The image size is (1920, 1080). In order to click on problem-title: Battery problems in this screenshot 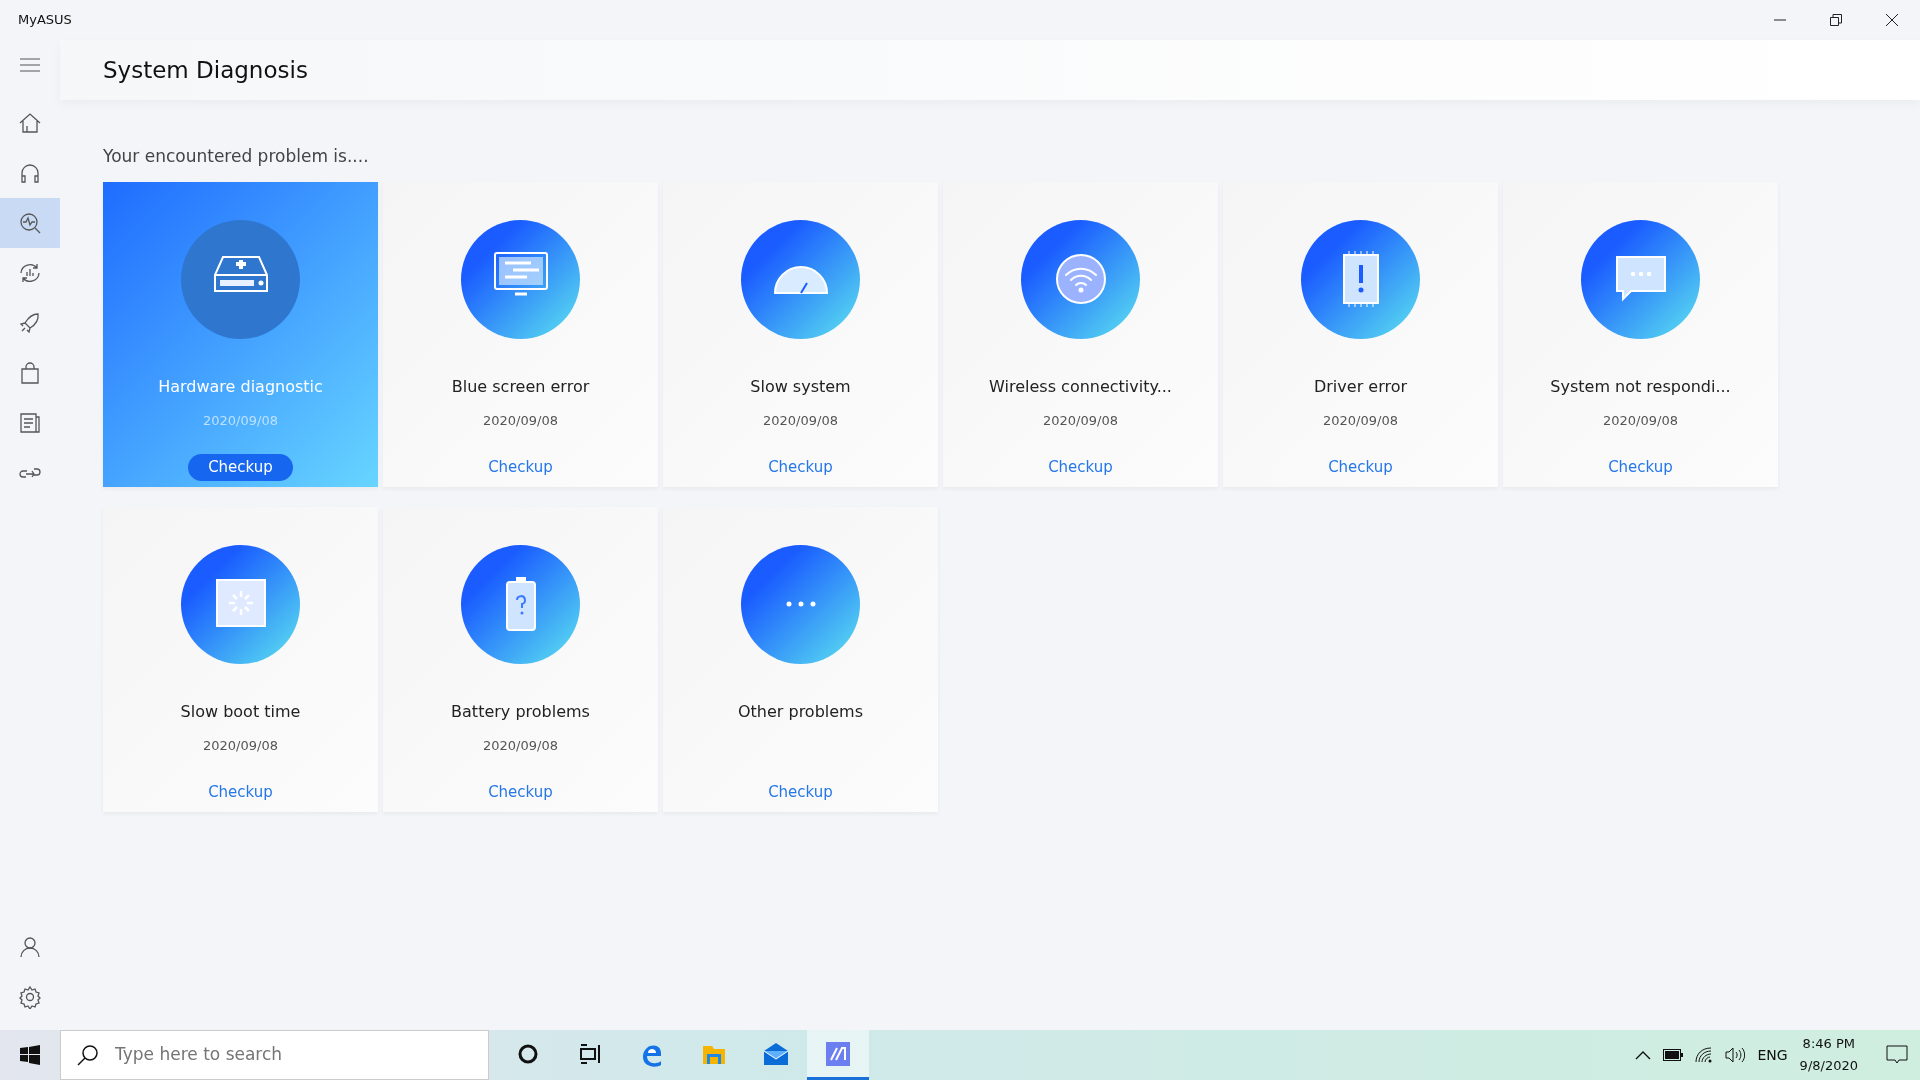, I will do `click(520, 711)`.